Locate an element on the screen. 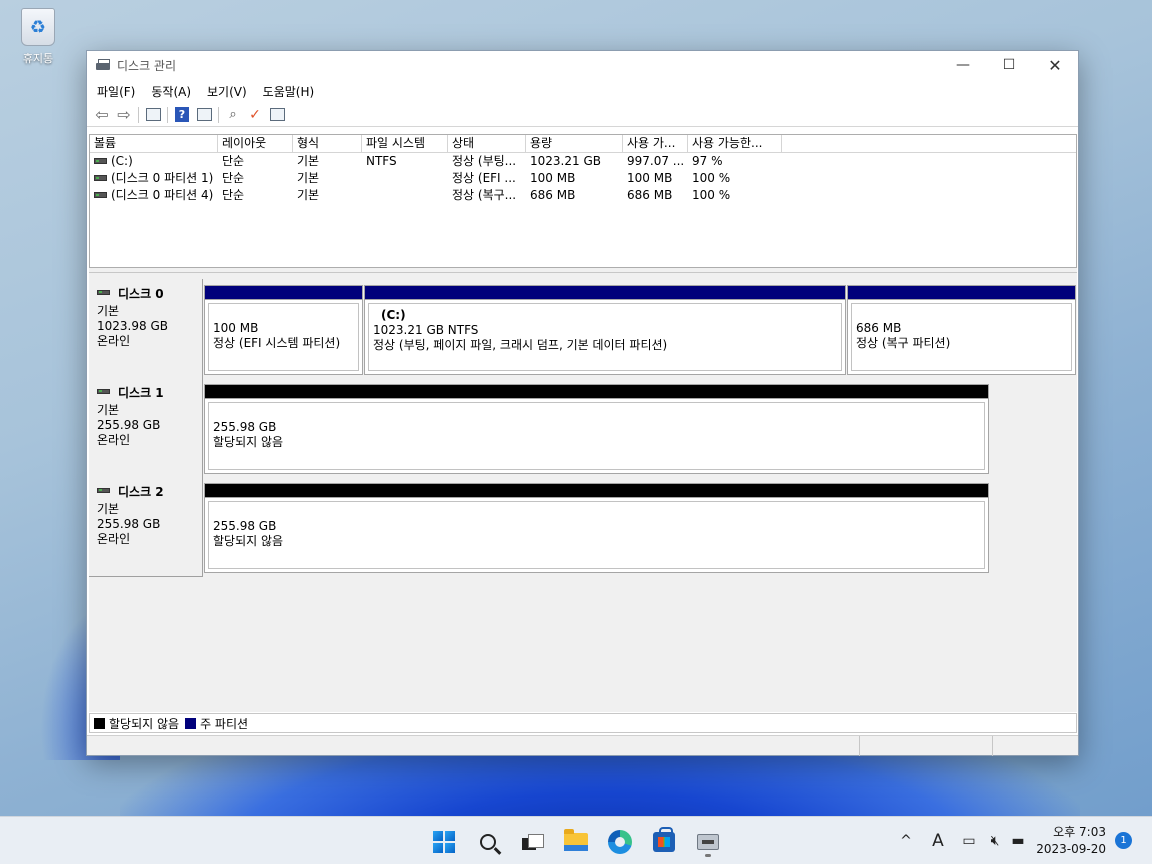  partition-recovery: 686 MB 정상 (복구 파티션) is located at coordinates (961, 330).